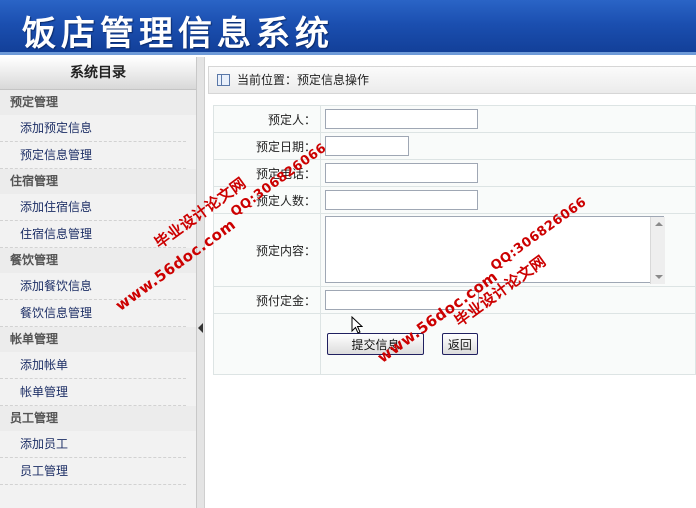 This screenshot has height=508, width=696. What do you see at coordinates (659, 223) in the screenshot?
I see `scroll-up-icon` at bounding box center [659, 223].